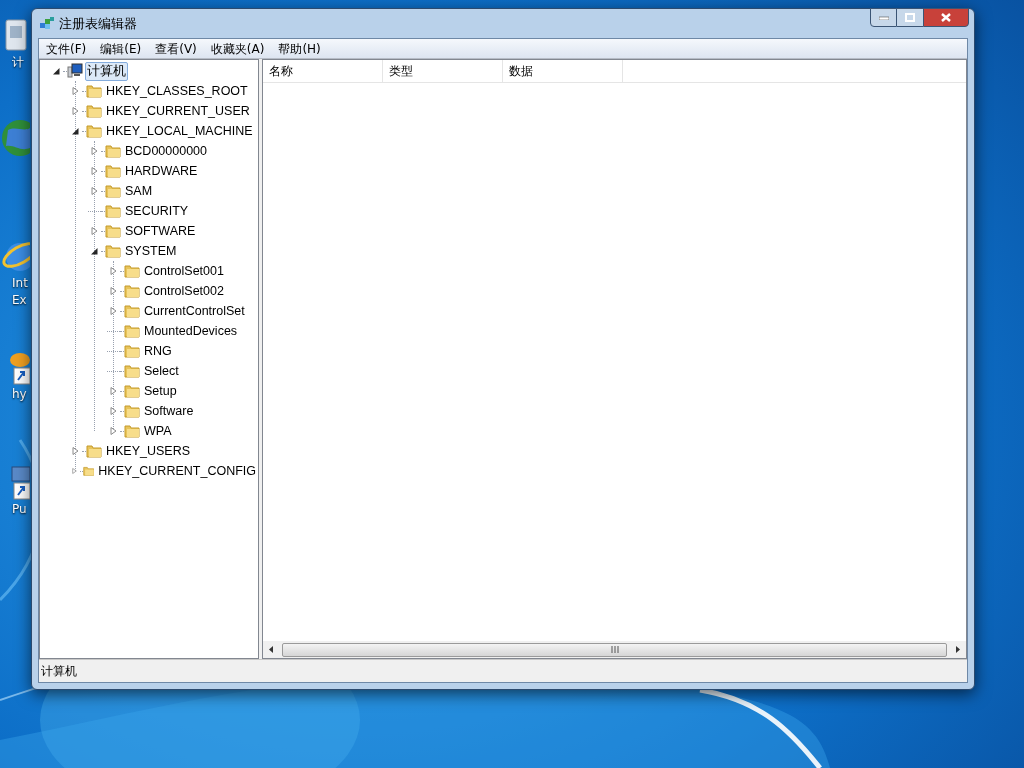 The height and width of the screenshot is (768, 1024). I want to click on status-text: 计算机, so click(59, 671).